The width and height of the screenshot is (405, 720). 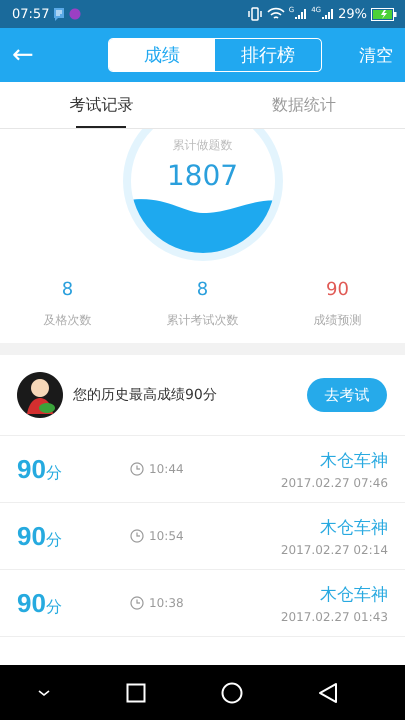 What do you see at coordinates (203, 145) in the screenshot?
I see `gauge-label: 累计做题数` at bounding box center [203, 145].